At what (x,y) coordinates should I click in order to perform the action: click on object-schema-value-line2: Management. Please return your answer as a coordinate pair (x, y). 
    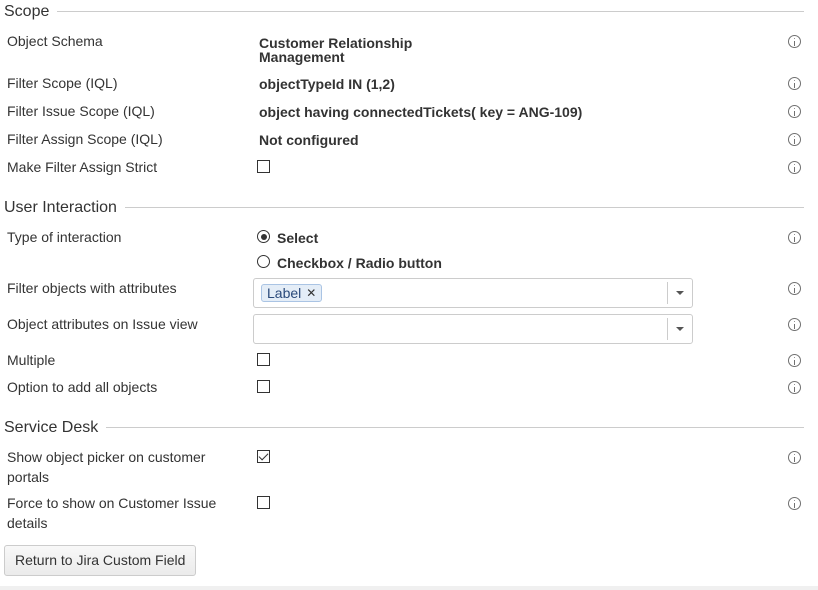
    Looking at the image, I should click on (302, 57).